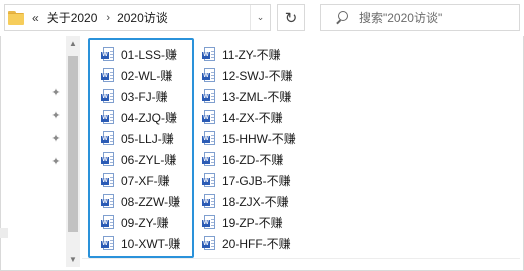 This screenshot has height=271, width=524. I want to click on file-item: W 16-ZD-不赚, so click(249, 159).